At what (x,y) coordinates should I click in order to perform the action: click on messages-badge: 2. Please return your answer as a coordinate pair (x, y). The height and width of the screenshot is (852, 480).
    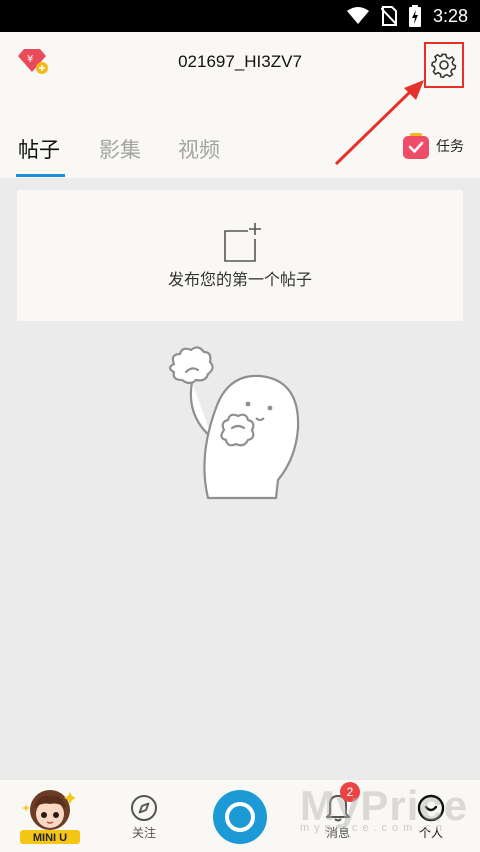
    Looking at the image, I should click on (350, 792).